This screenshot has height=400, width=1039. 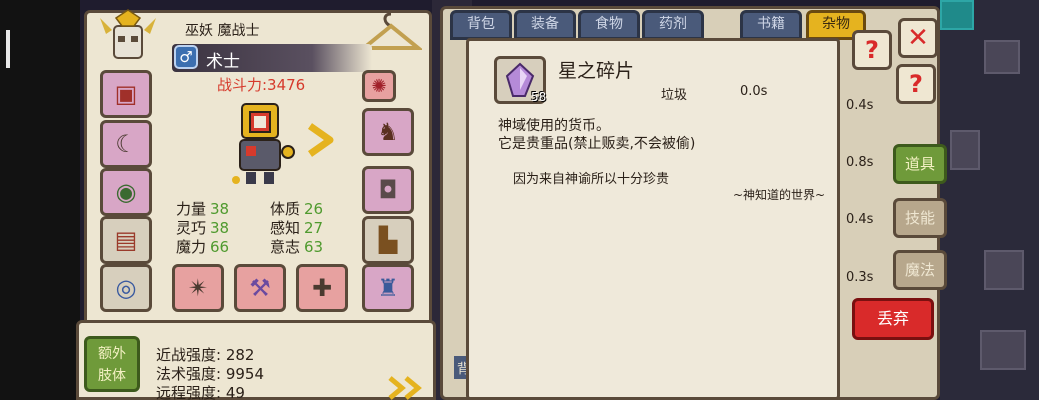 I want to click on item-description-line-2: 它是贵重品(禁止贩卖,不会被偷), so click(x=597, y=144).